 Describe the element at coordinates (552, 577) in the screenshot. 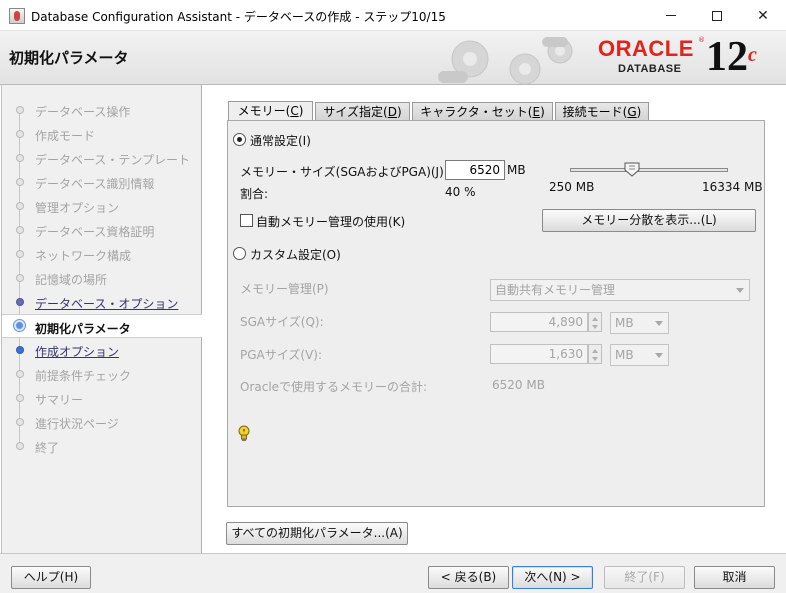

I see `next-button: 次へ(N) >` at that location.